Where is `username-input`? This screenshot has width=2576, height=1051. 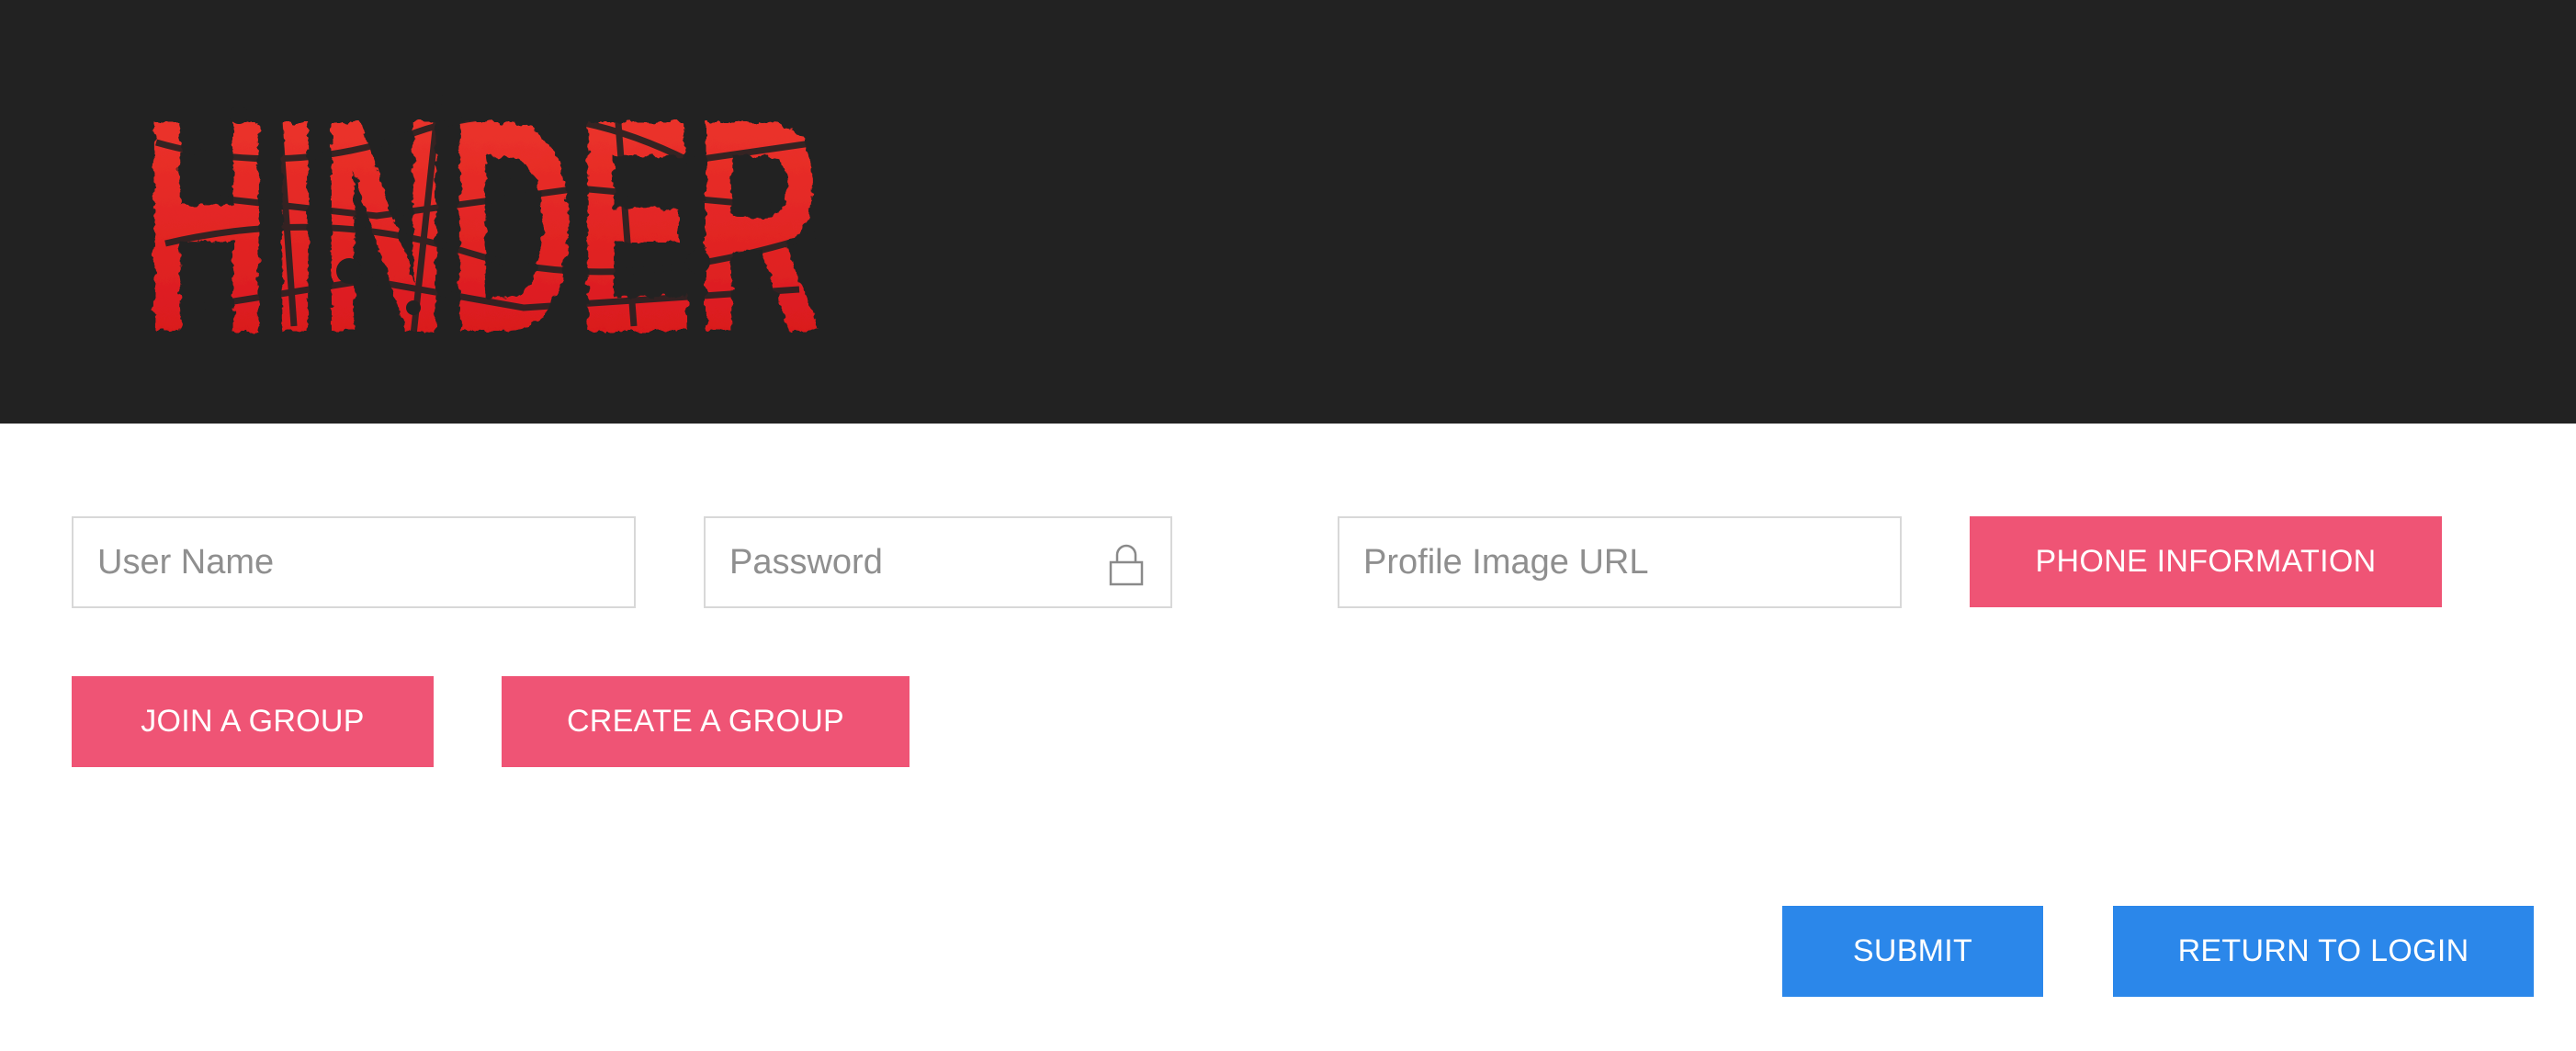
username-input is located at coordinates (353, 562).